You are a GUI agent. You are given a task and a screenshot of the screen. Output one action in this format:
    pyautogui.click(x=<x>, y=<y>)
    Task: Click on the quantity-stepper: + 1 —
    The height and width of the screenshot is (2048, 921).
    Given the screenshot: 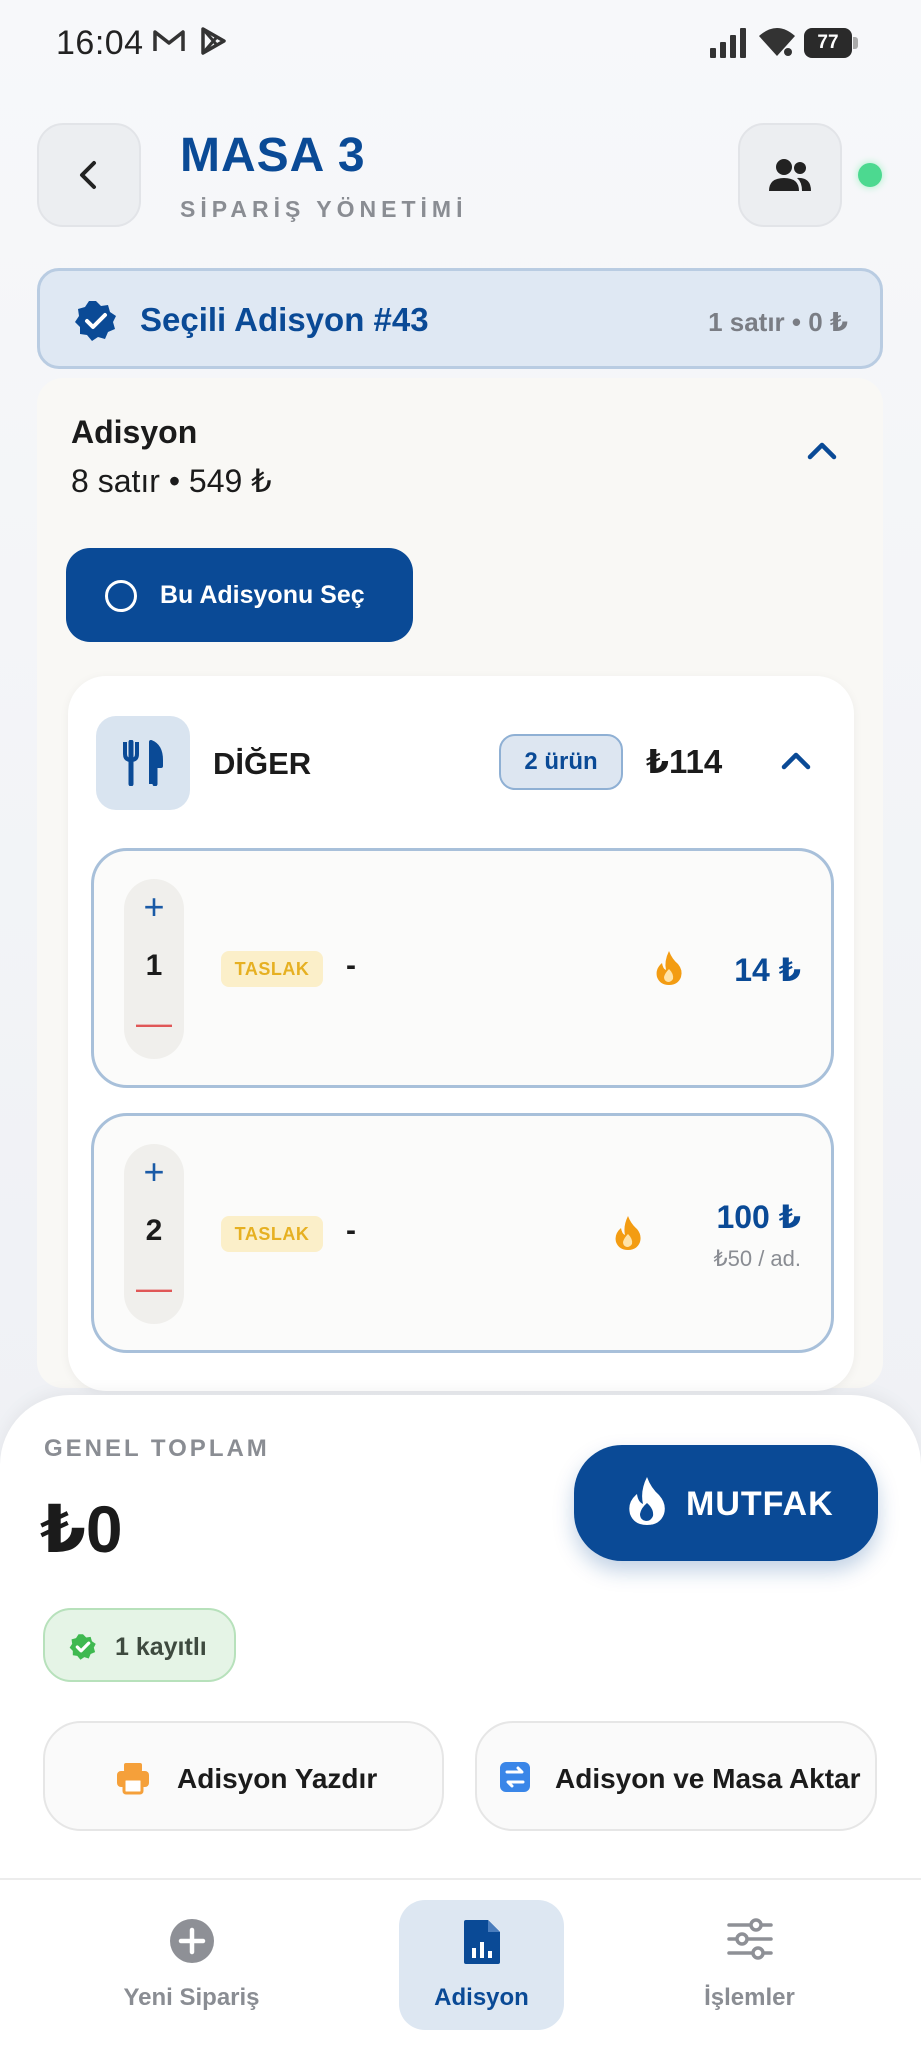 What is the action you would take?
    pyautogui.click(x=154, y=969)
    